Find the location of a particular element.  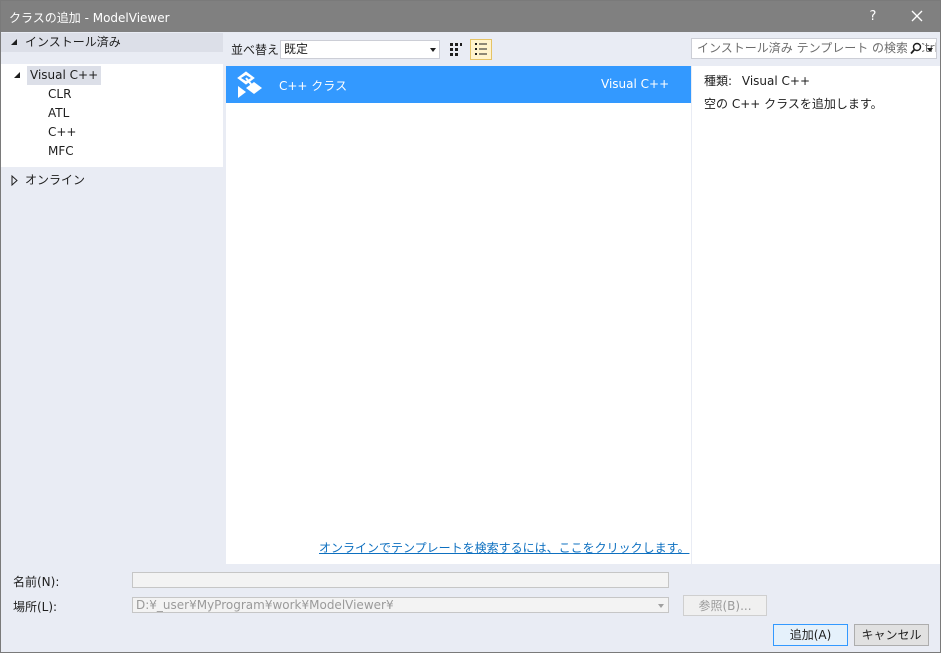

tree-item-atl: ATL is located at coordinates (58, 113).